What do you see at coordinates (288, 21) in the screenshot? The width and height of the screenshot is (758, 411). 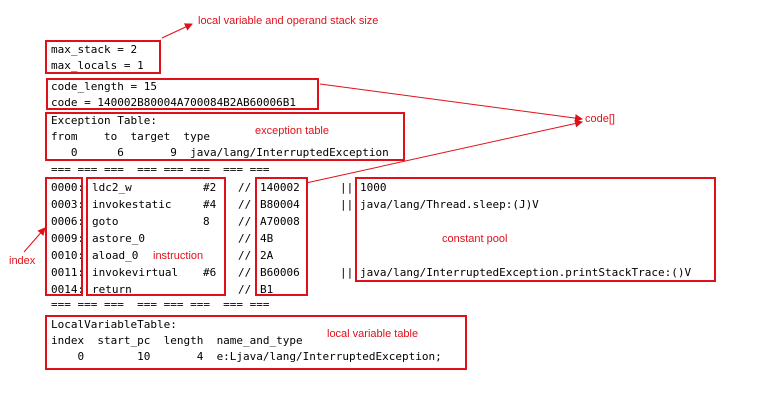 I see `stack-size-label: local variable and operand stack size` at bounding box center [288, 21].